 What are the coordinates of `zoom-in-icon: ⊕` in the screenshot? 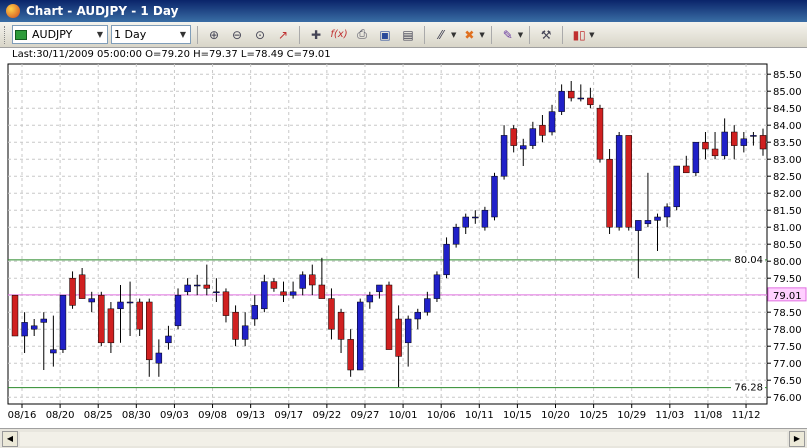 It's located at (214, 35).